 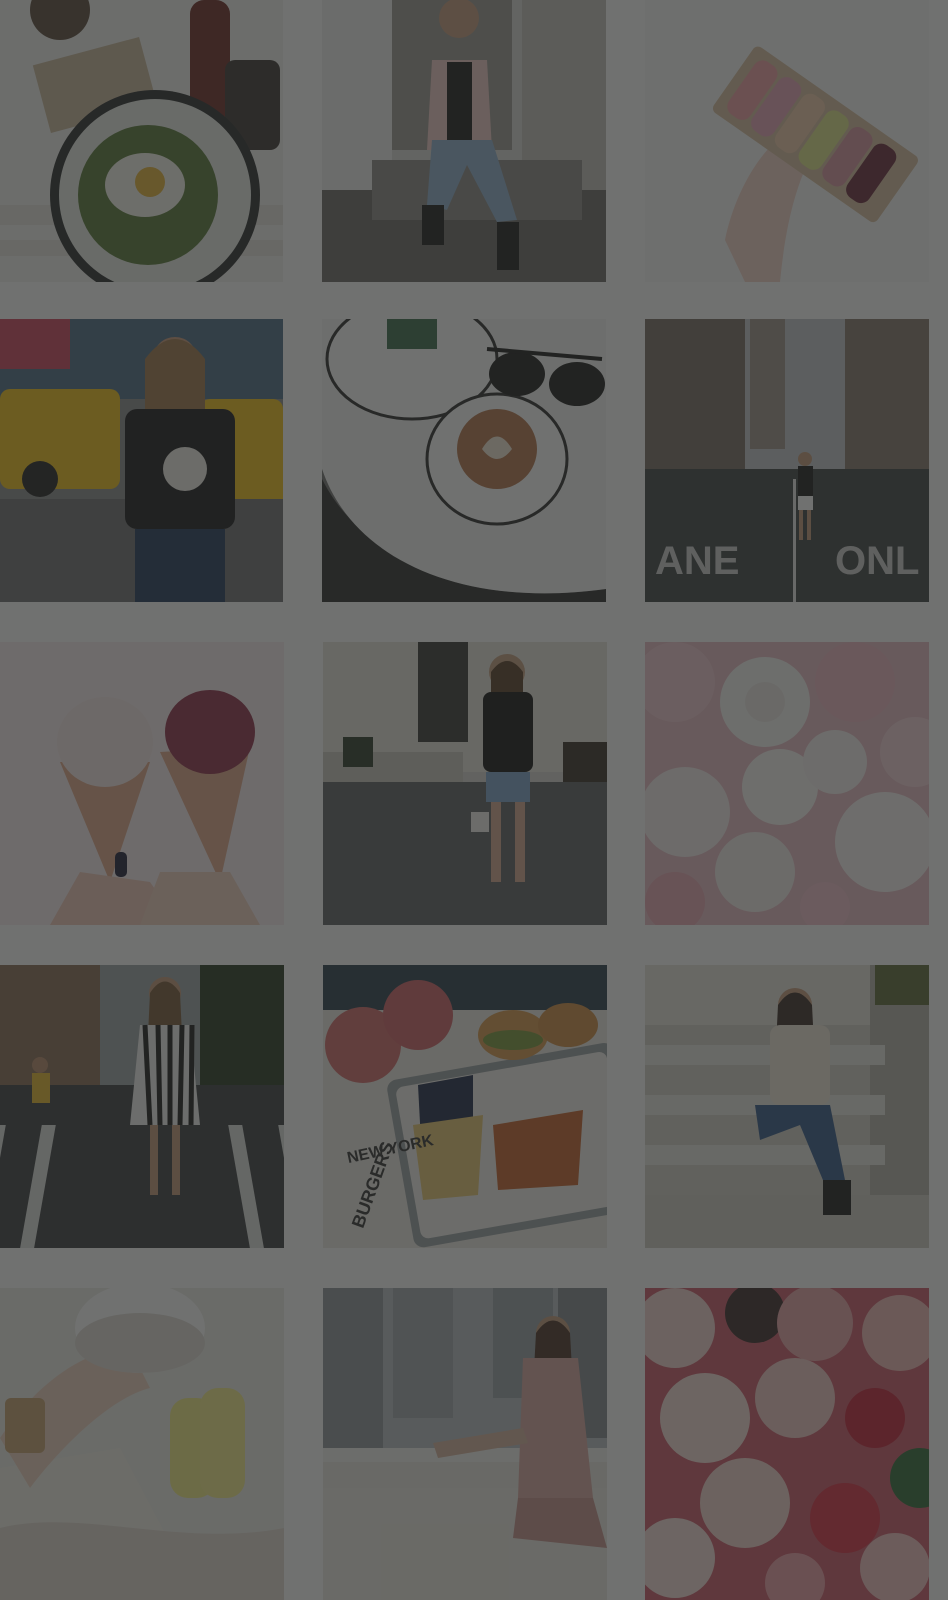 What do you see at coordinates (697, 561) in the screenshot?
I see `svg-text: ANE` at bounding box center [697, 561].